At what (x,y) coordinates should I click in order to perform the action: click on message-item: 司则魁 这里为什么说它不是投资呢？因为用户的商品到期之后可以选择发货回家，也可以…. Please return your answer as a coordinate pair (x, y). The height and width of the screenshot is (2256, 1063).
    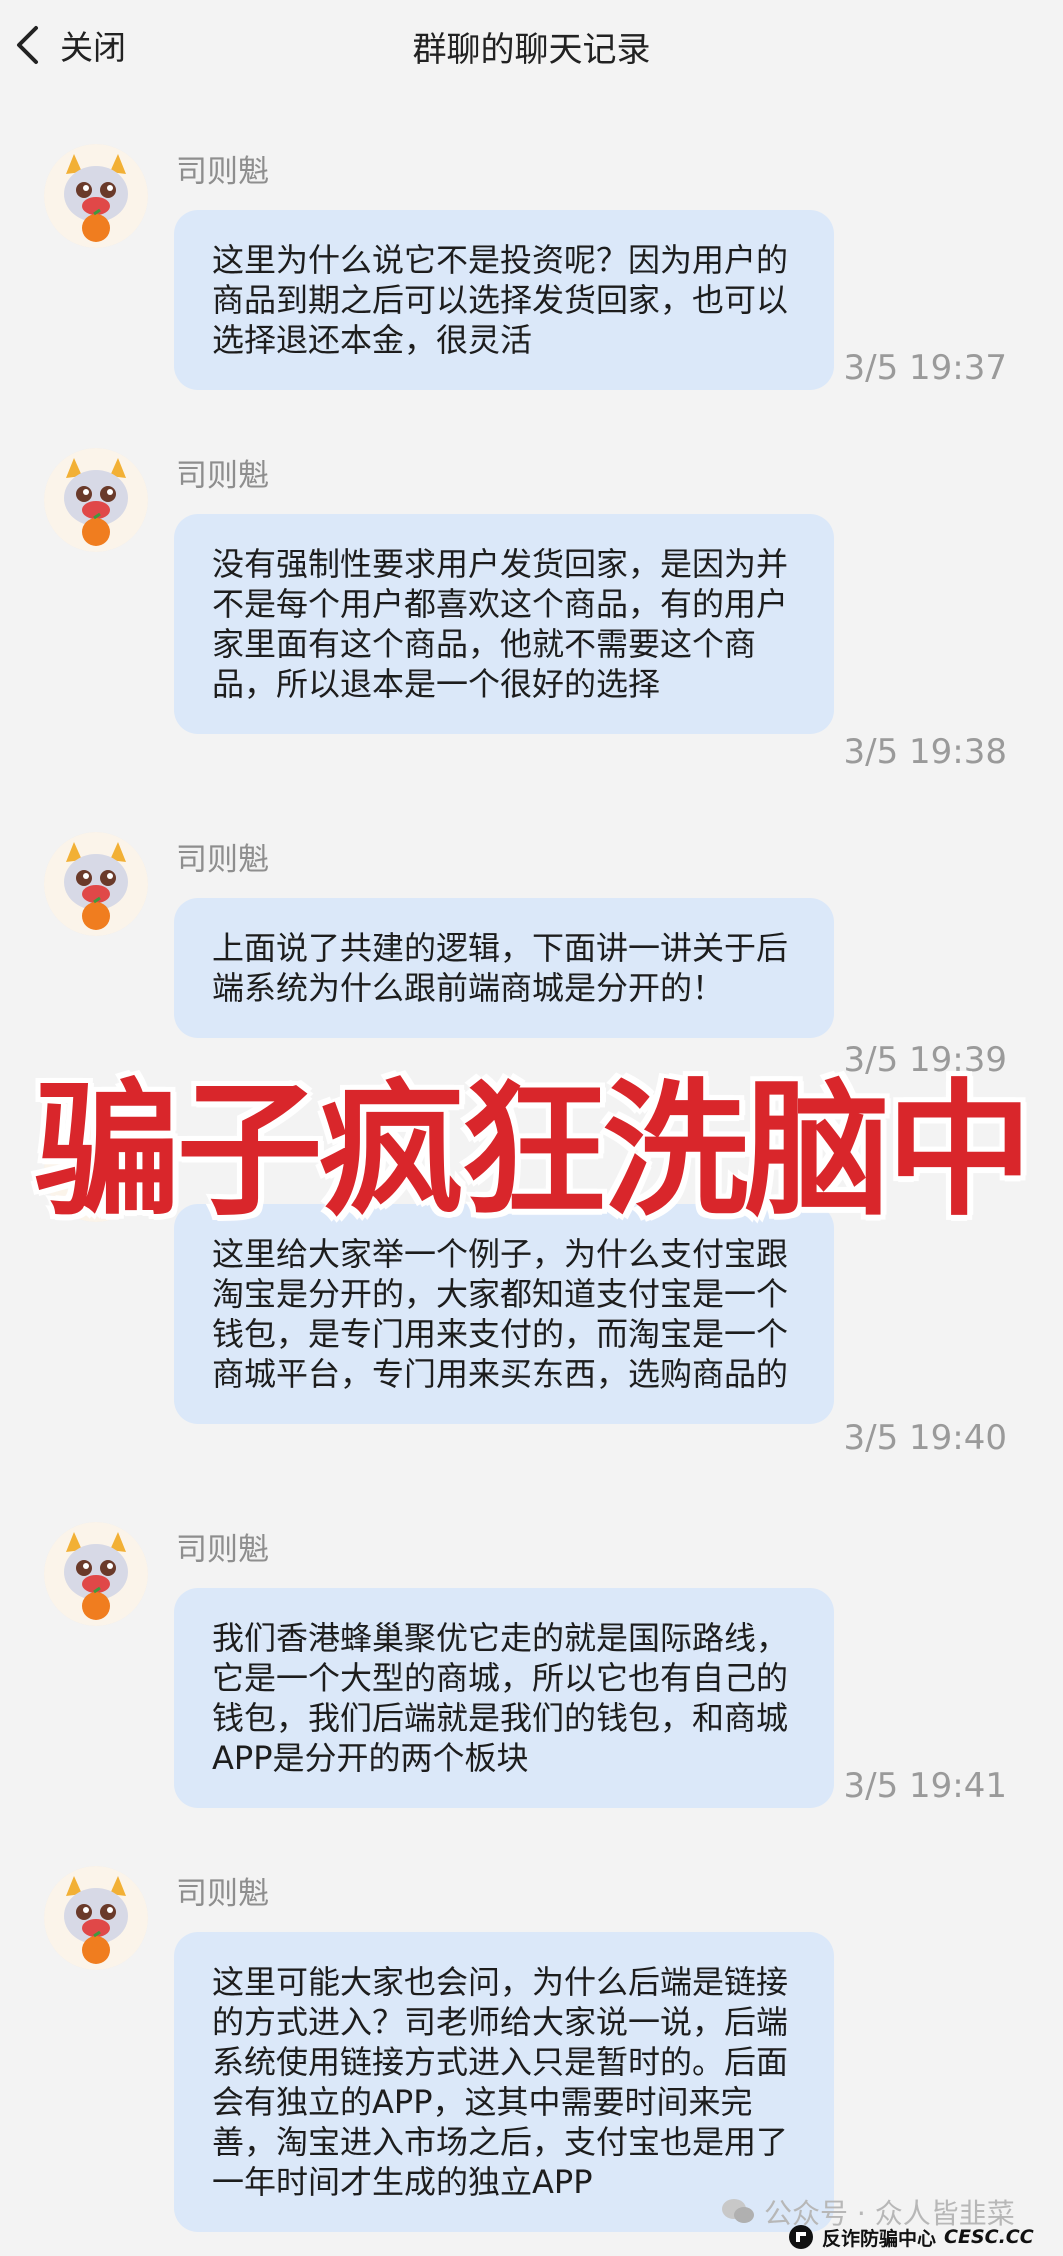
    Looking at the image, I should click on (531, 274).